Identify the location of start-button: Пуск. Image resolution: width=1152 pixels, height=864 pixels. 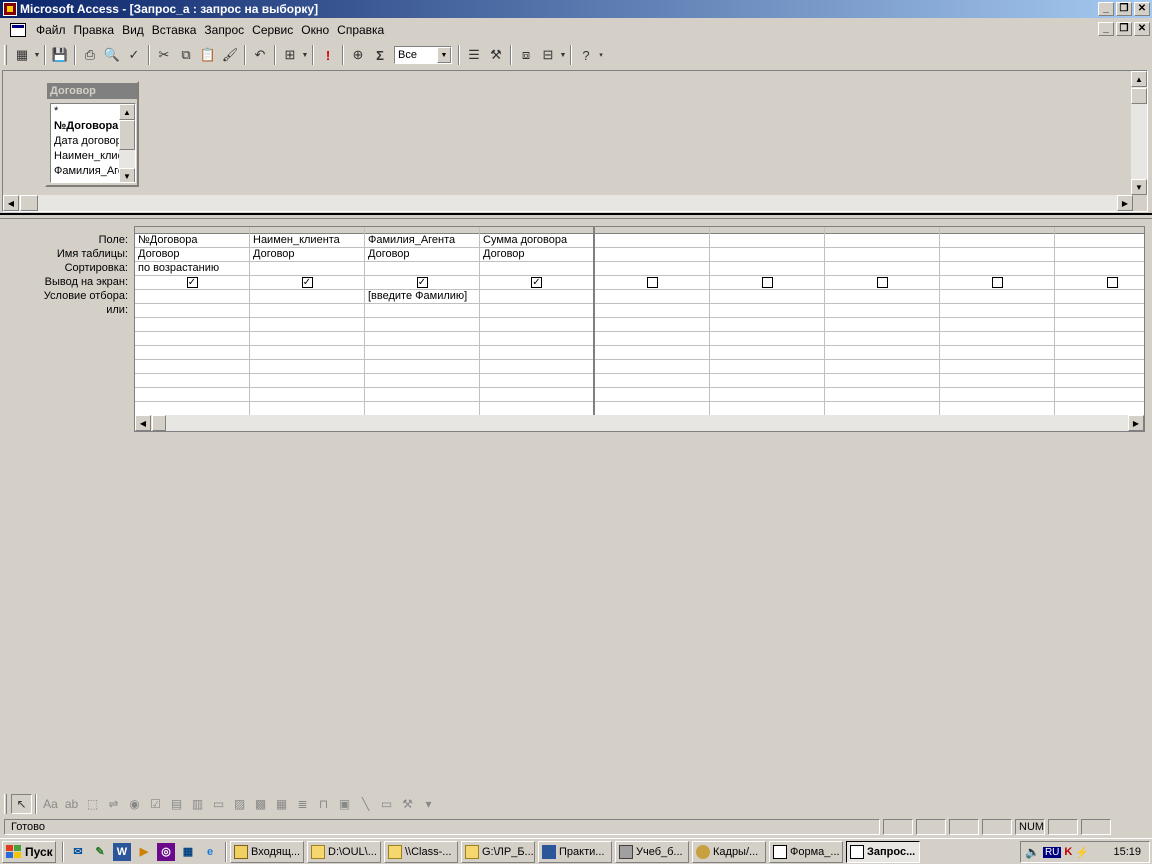
(29, 851).